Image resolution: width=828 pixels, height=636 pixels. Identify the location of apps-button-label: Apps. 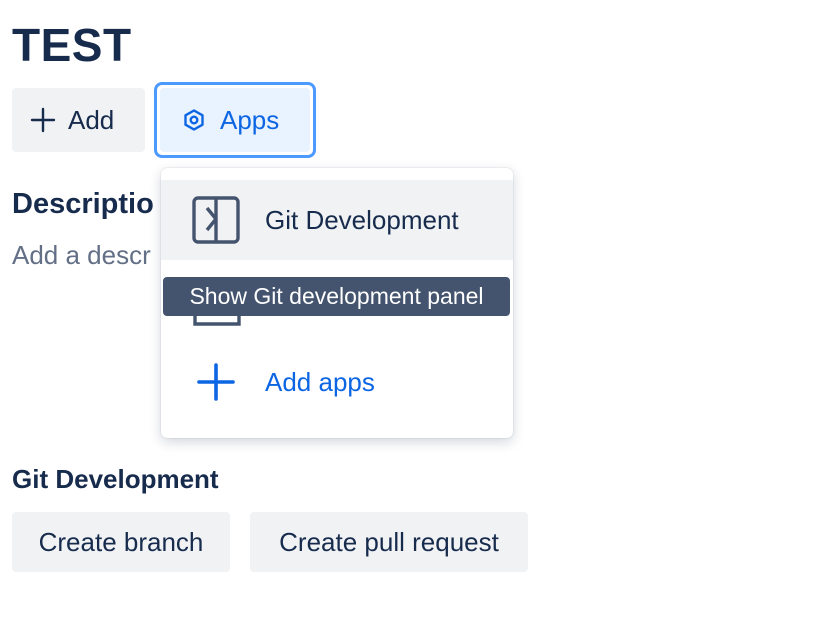
(250, 119).